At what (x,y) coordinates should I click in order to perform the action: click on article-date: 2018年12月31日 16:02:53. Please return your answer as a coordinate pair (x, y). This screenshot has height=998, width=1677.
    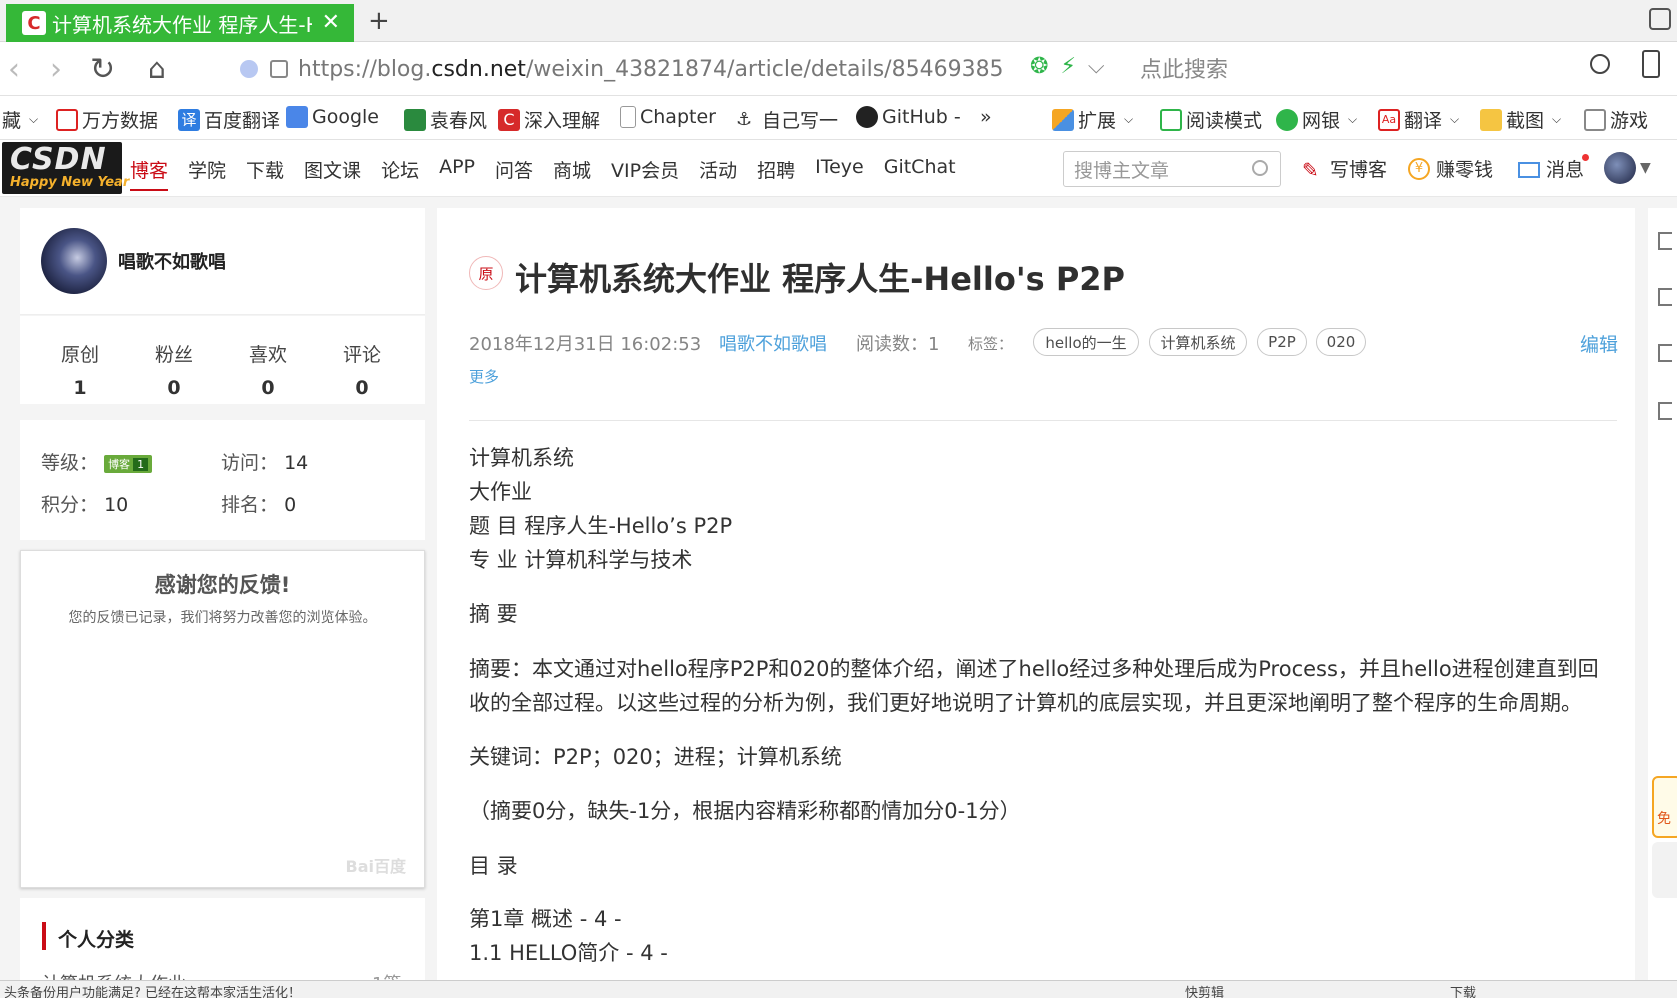
    Looking at the image, I should click on (585, 344).